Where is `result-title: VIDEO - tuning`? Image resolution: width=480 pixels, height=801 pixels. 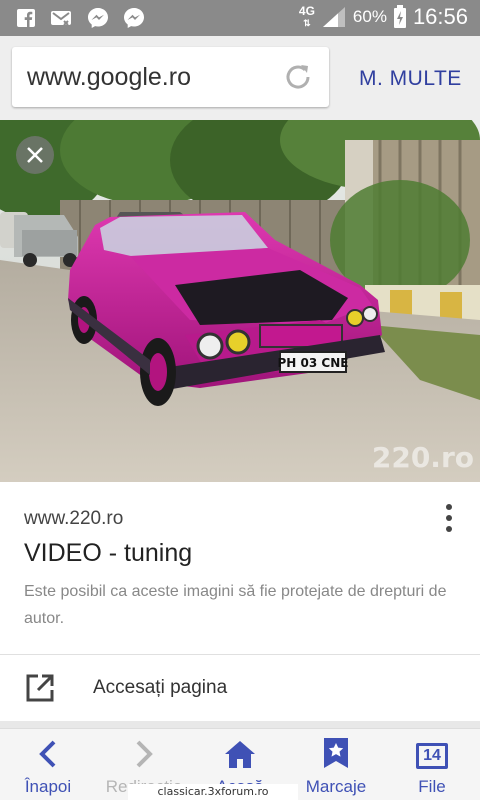 result-title: VIDEO - tuning is located at coordinates (108, 553).